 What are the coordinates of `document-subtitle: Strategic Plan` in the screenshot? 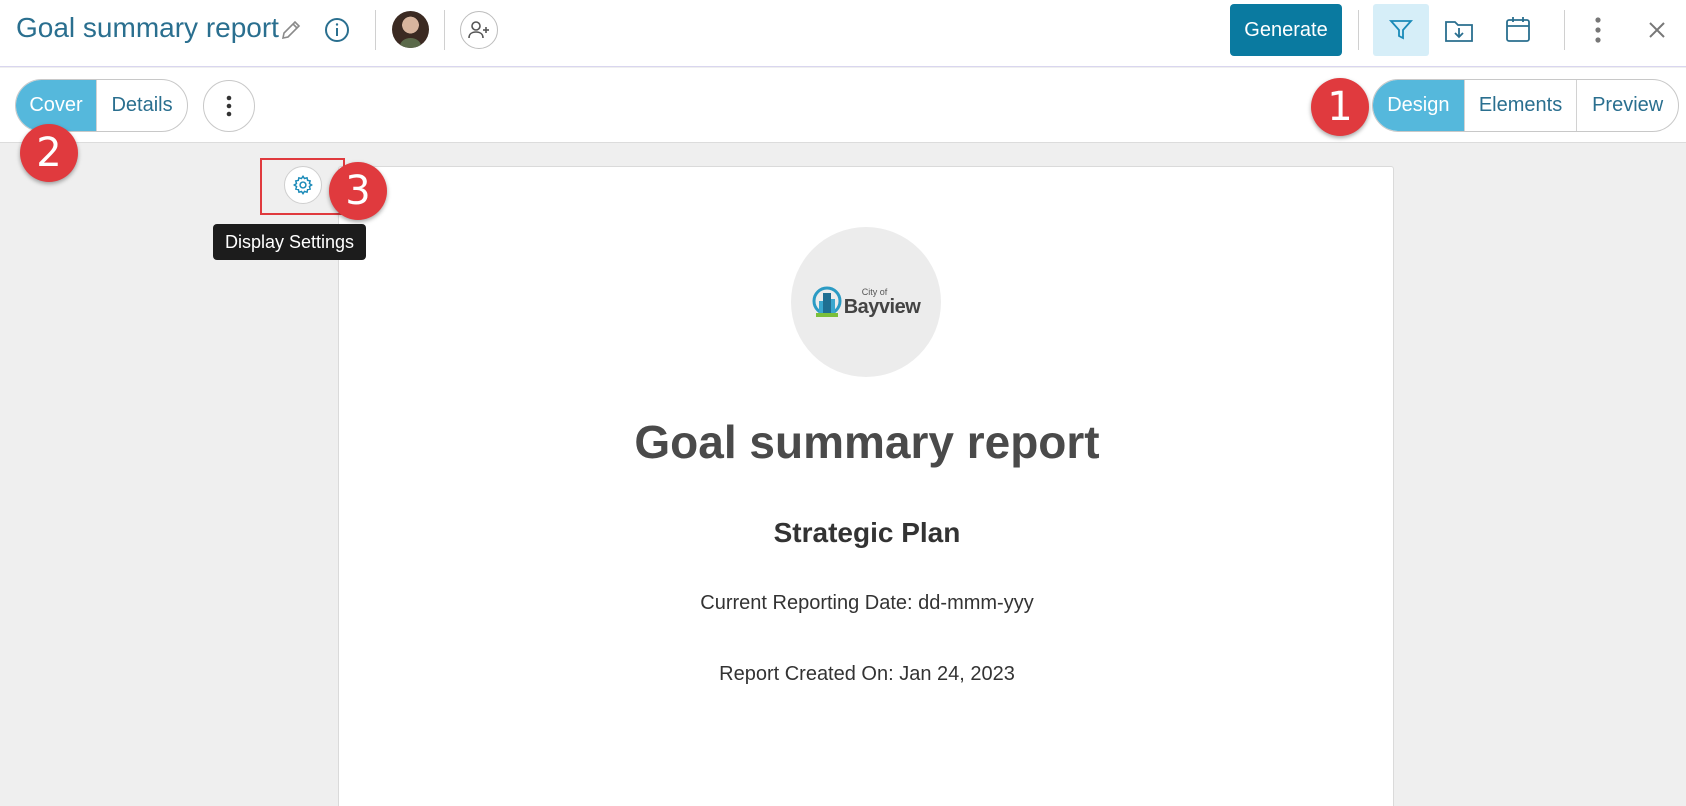 It's located at (867, 532).